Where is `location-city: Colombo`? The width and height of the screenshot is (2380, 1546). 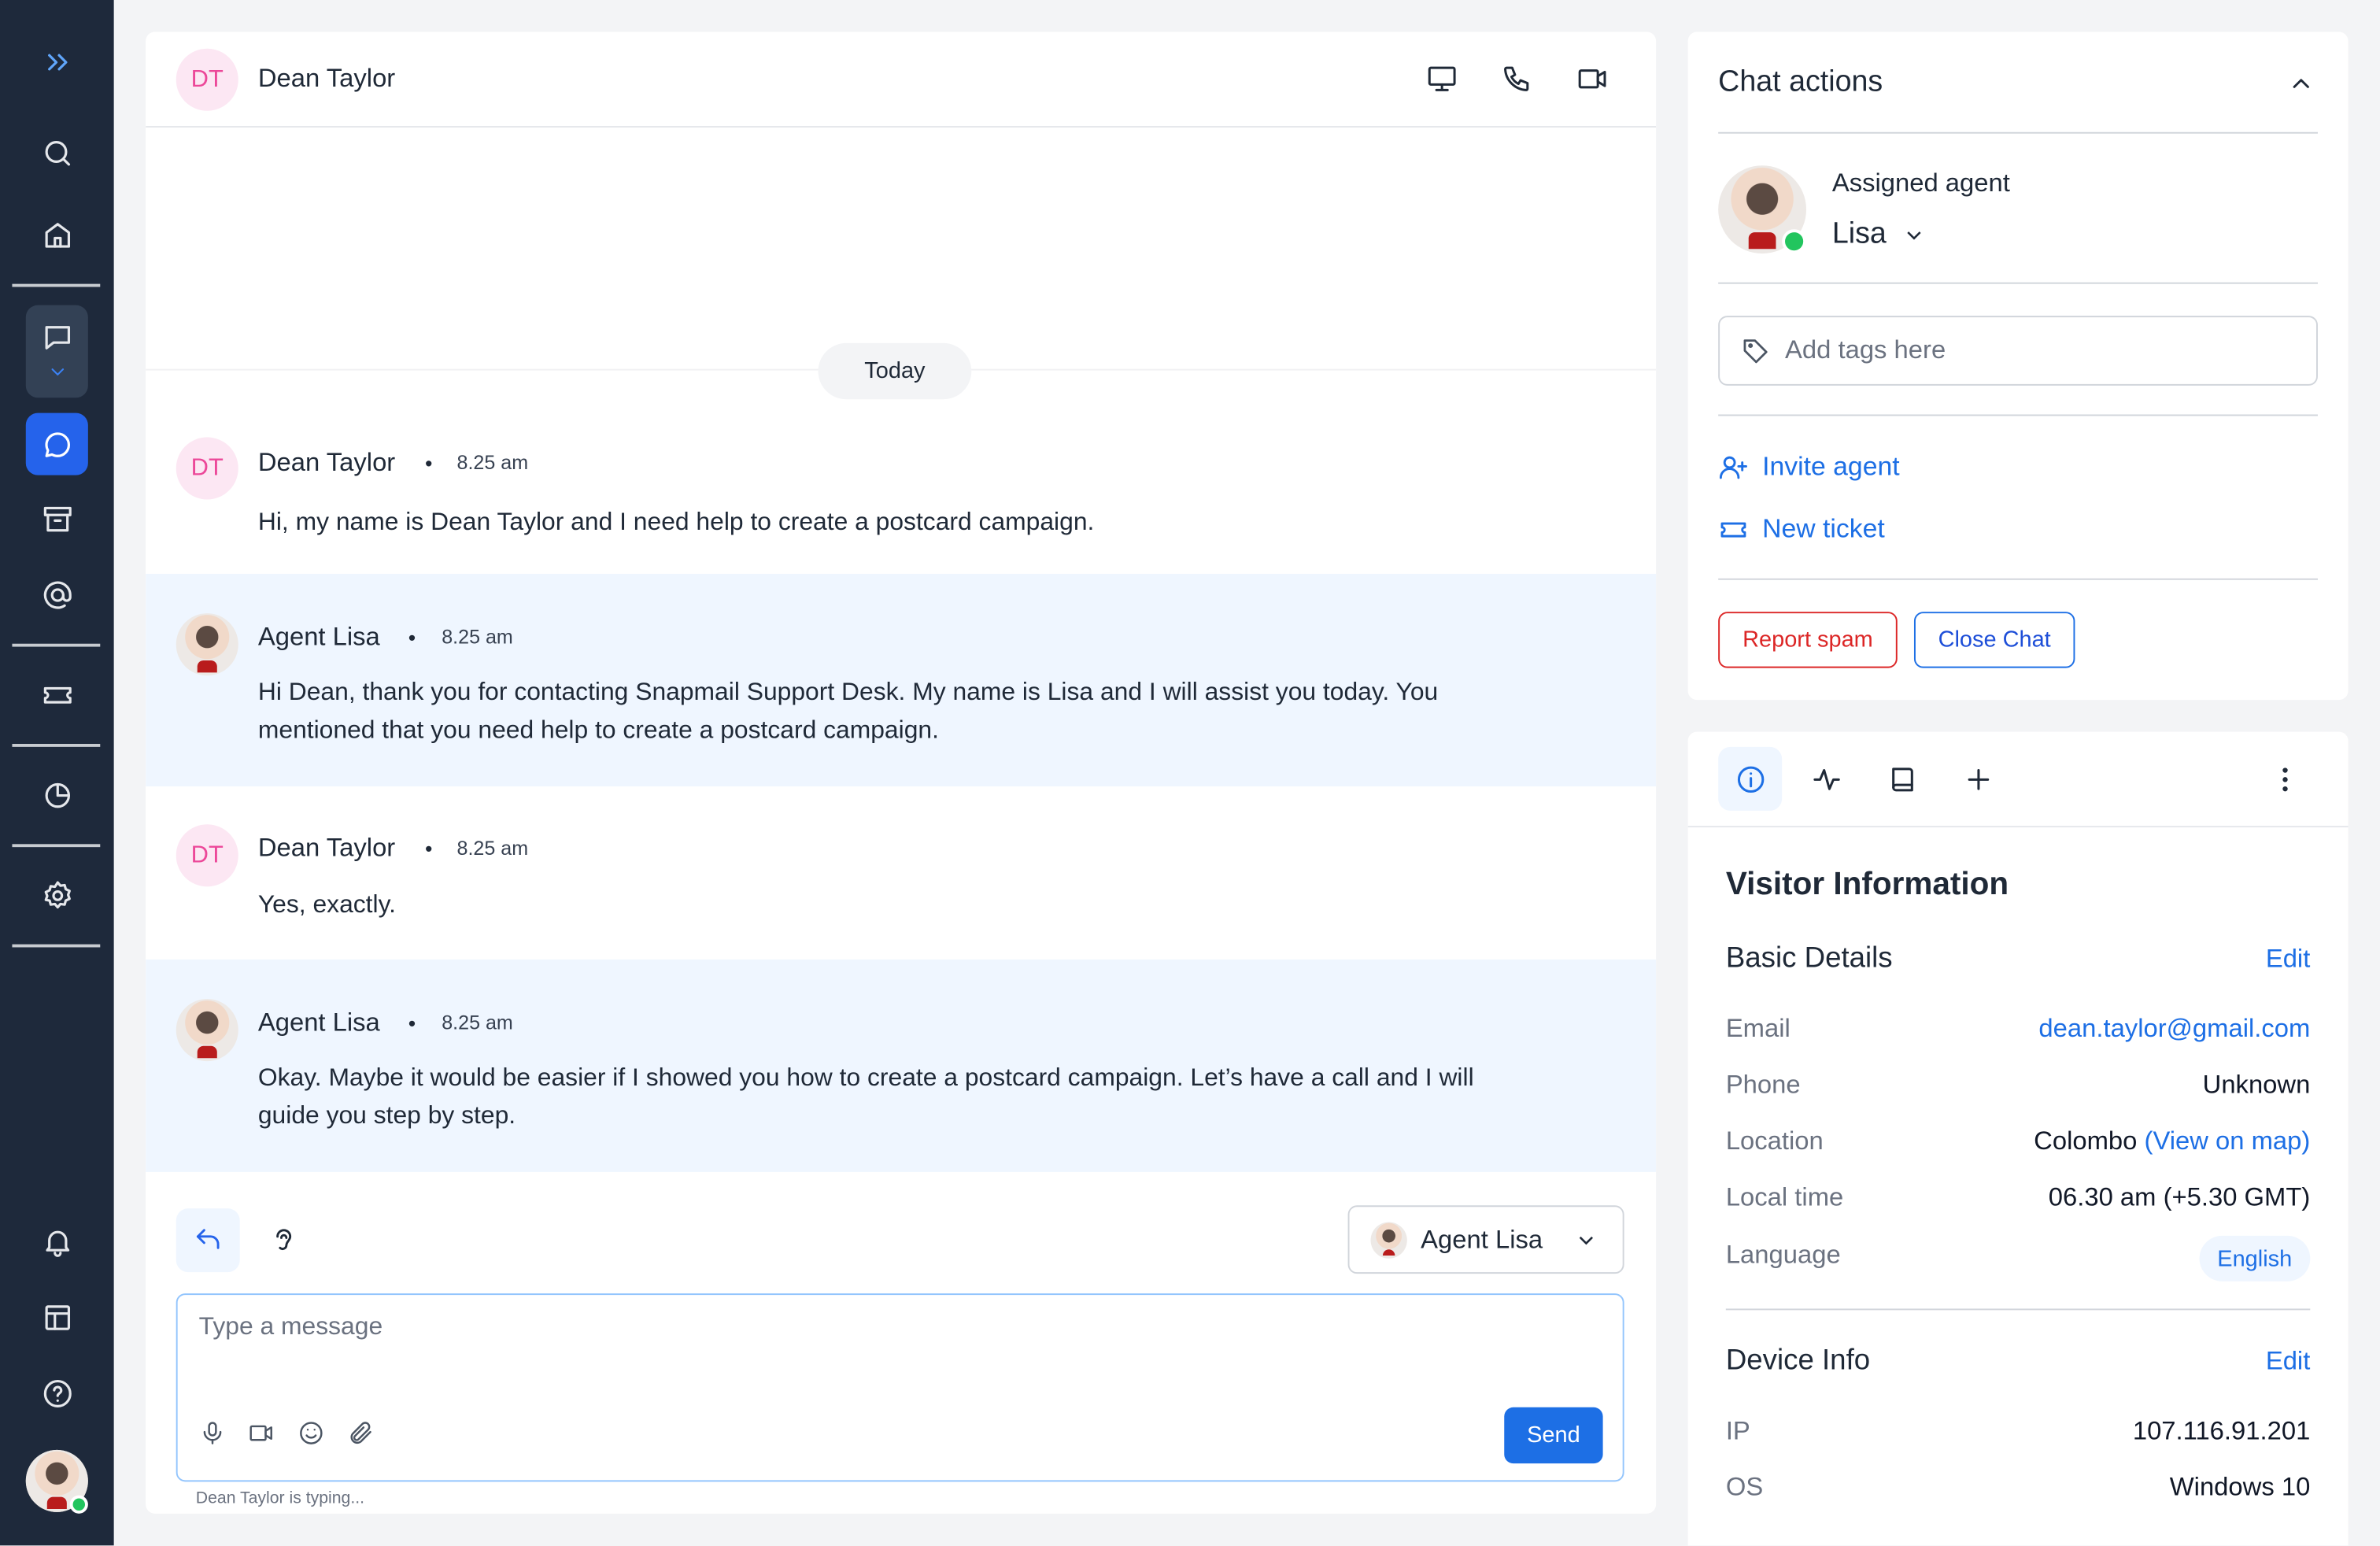 location-city: Colombo is located at coordinates (2086, 1141).